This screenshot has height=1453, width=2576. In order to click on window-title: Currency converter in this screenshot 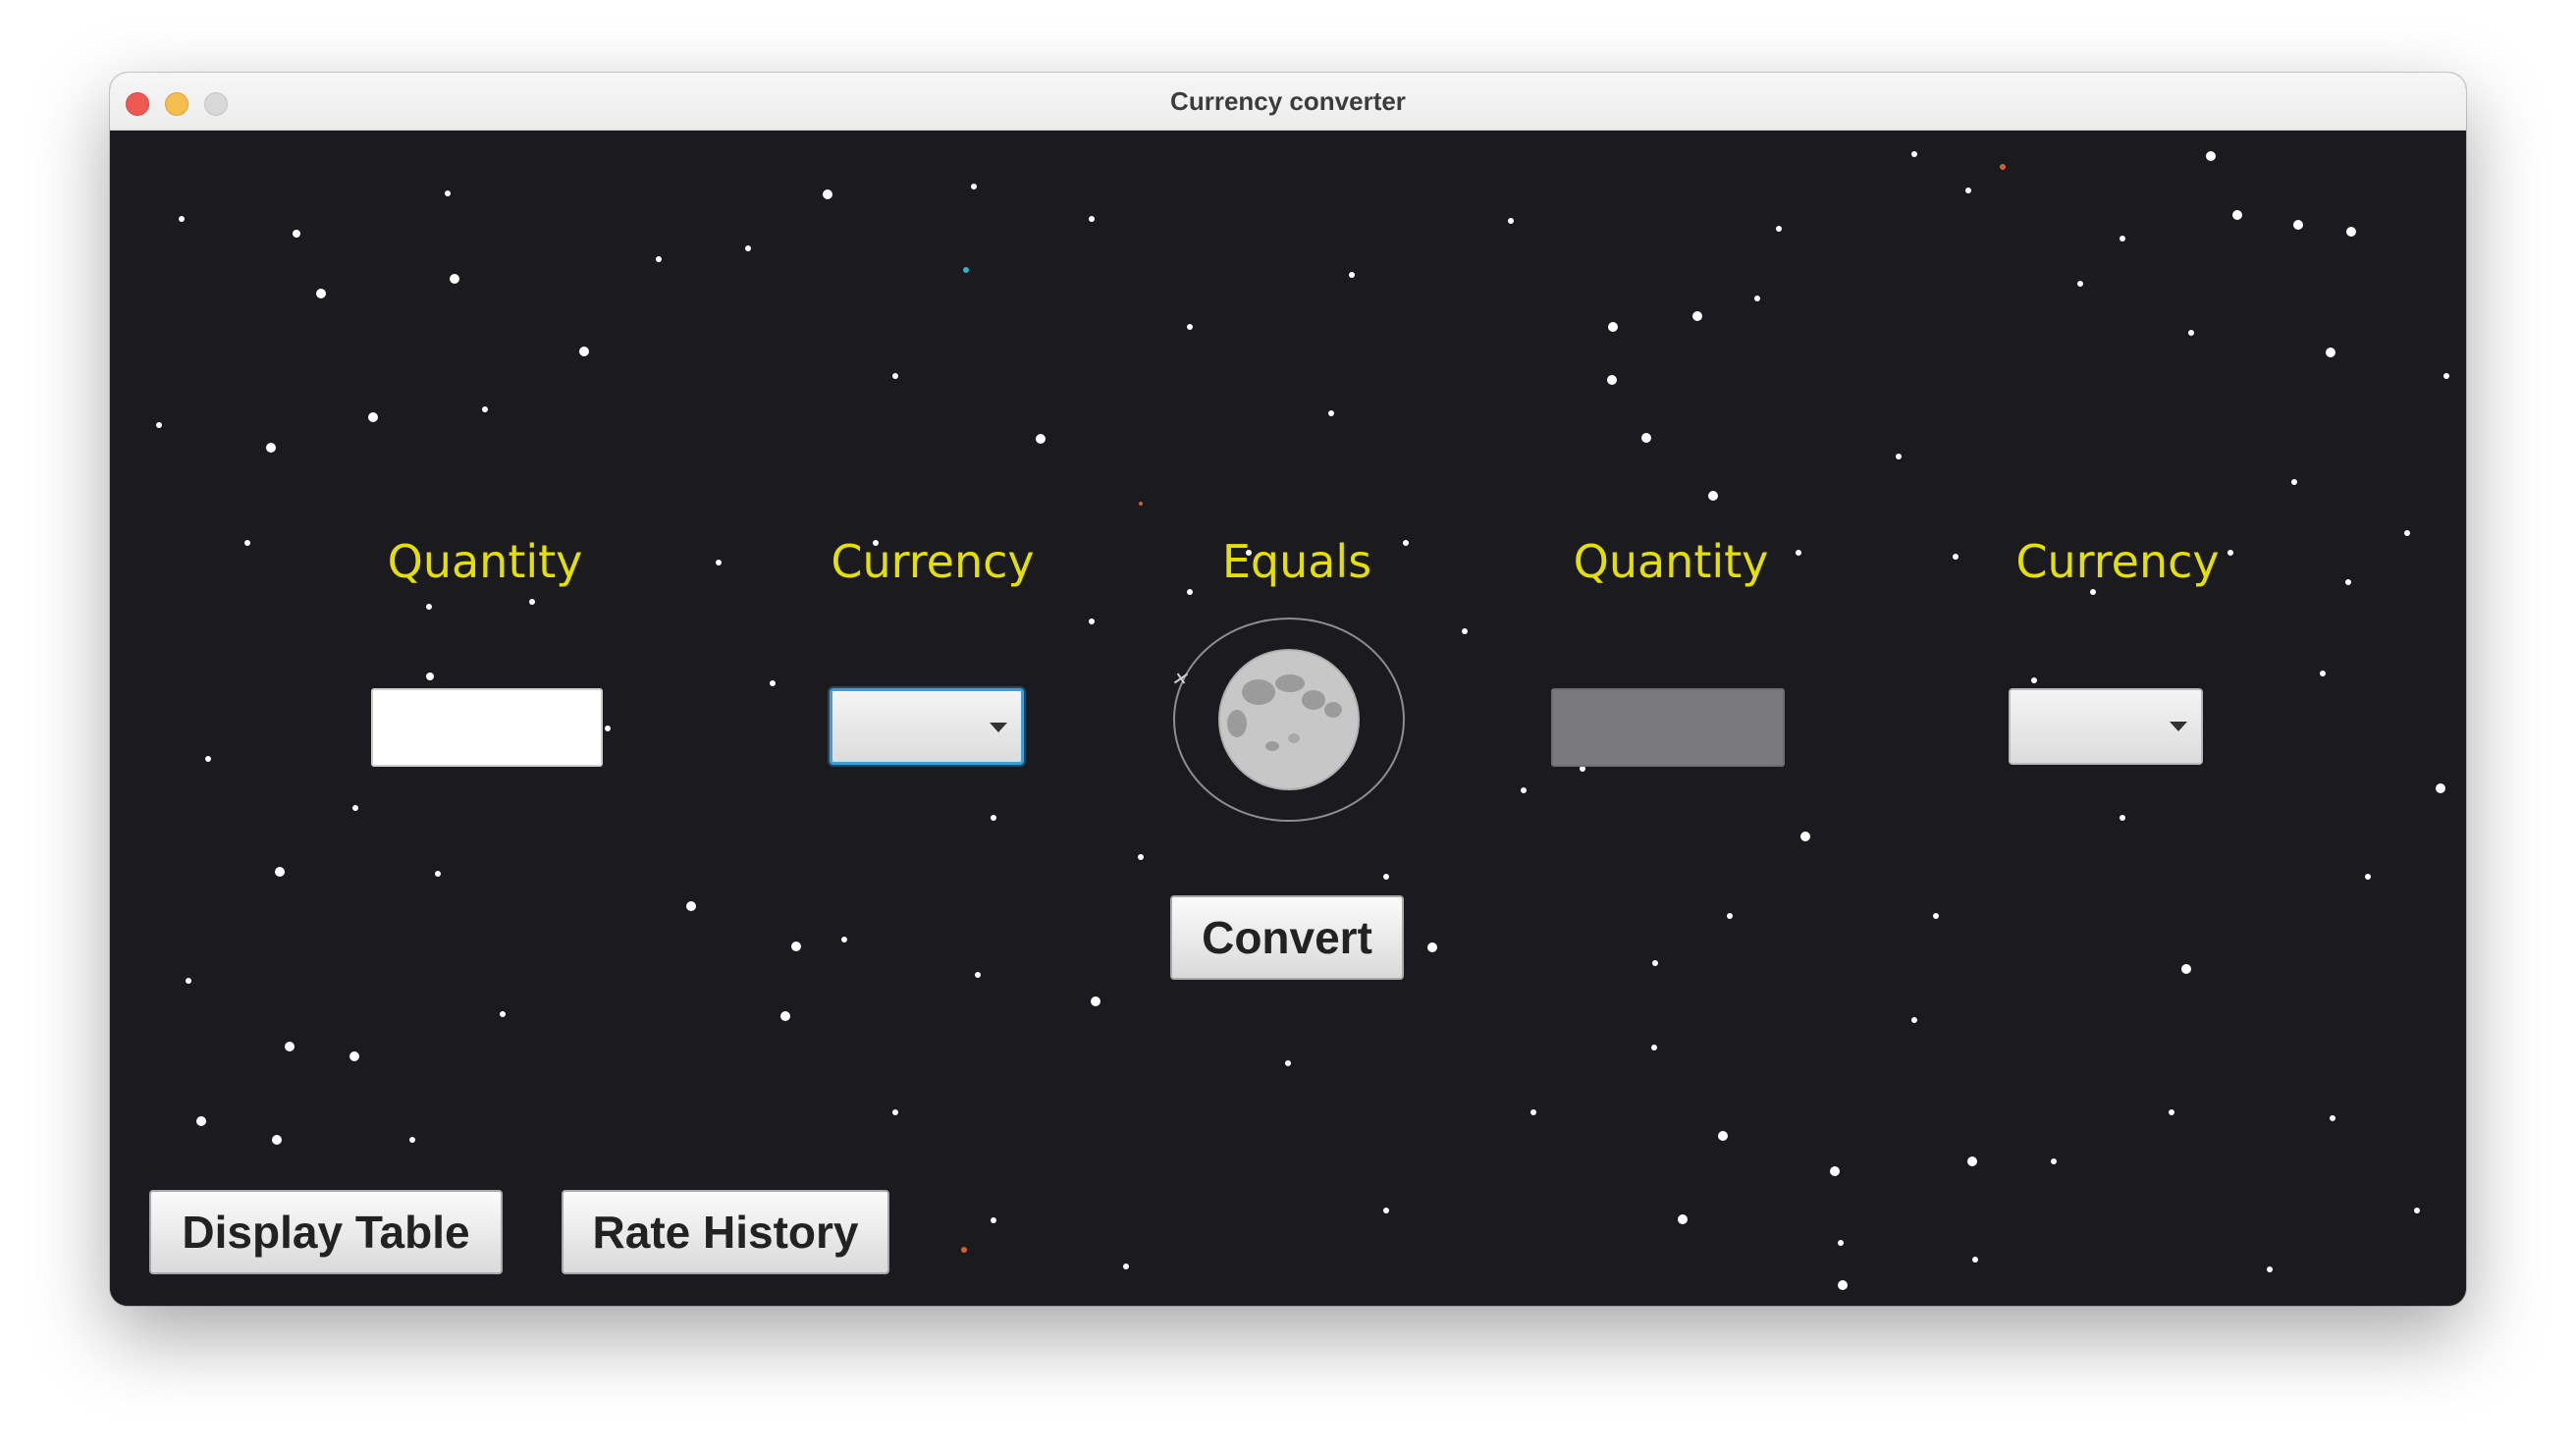, I will do `click(1288, 101)`.